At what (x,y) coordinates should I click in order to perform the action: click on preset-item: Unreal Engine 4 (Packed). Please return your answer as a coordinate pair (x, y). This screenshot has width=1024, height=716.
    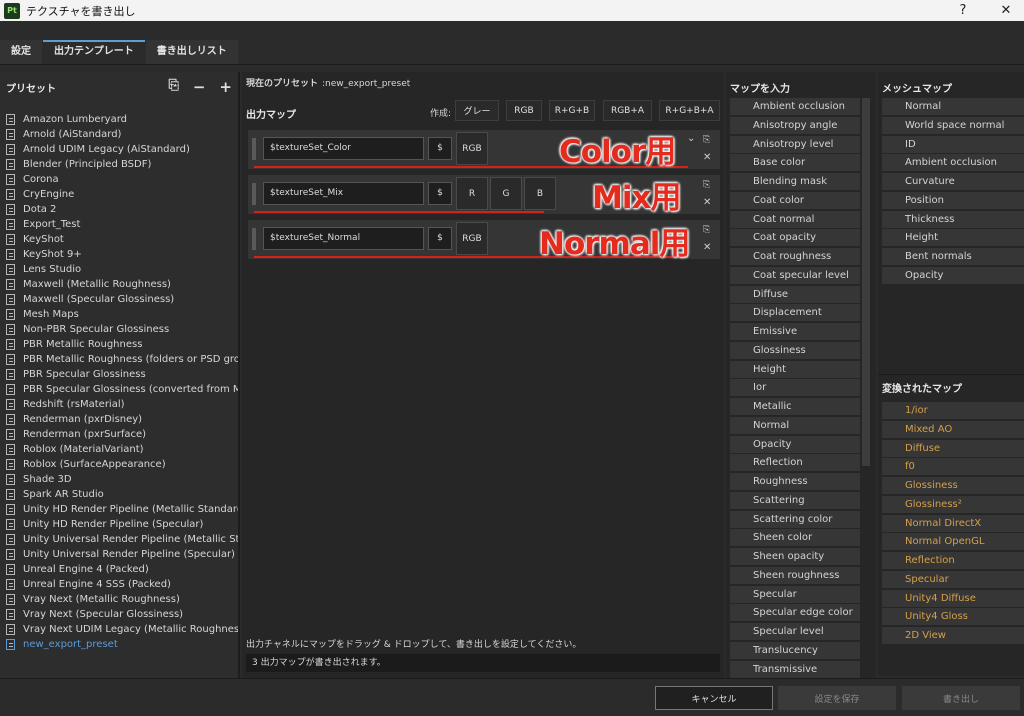
    Looking at the image, I should click on (119, 569).